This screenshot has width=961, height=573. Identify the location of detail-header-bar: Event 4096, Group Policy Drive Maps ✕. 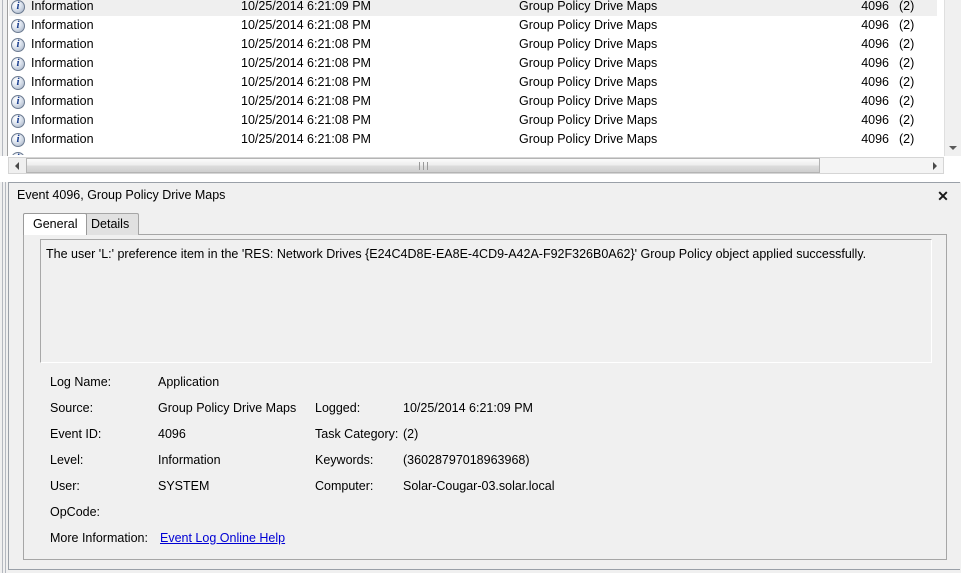
(484, 196).